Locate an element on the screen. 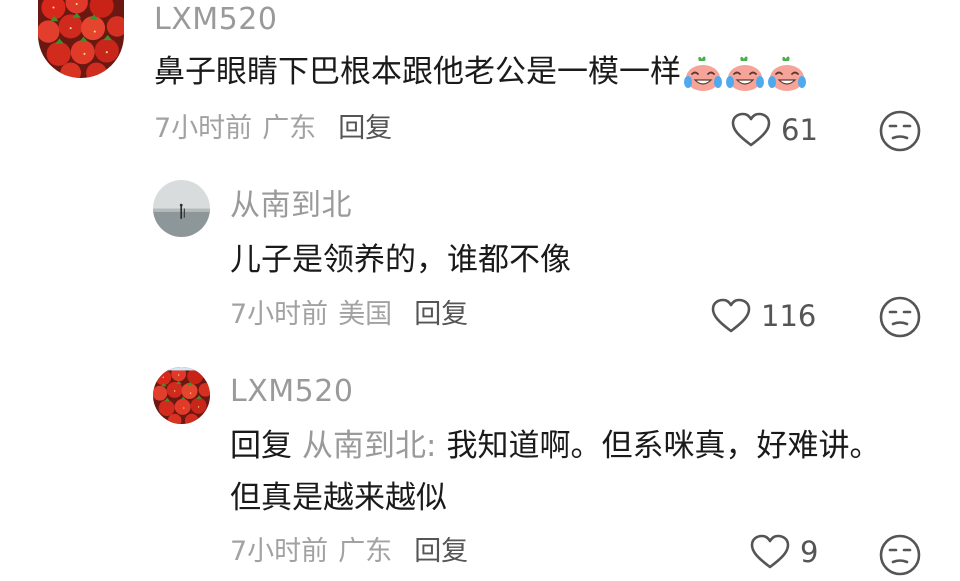  like-button: 116 is located at coordinates (763, 316).